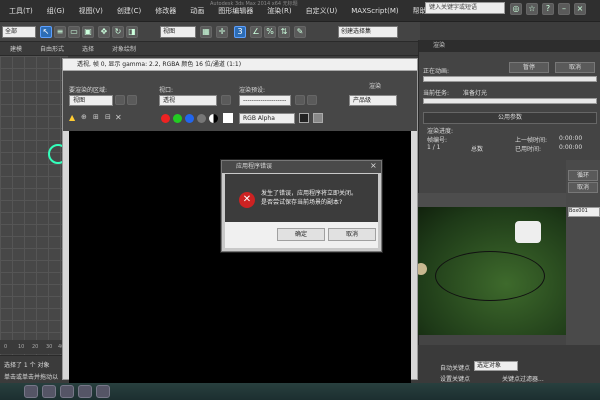 The image size is (600, 400). Describe the element at coordinates (88, 90) in the screenshot. I see `area-label: 要渲染的区域:` at that location.